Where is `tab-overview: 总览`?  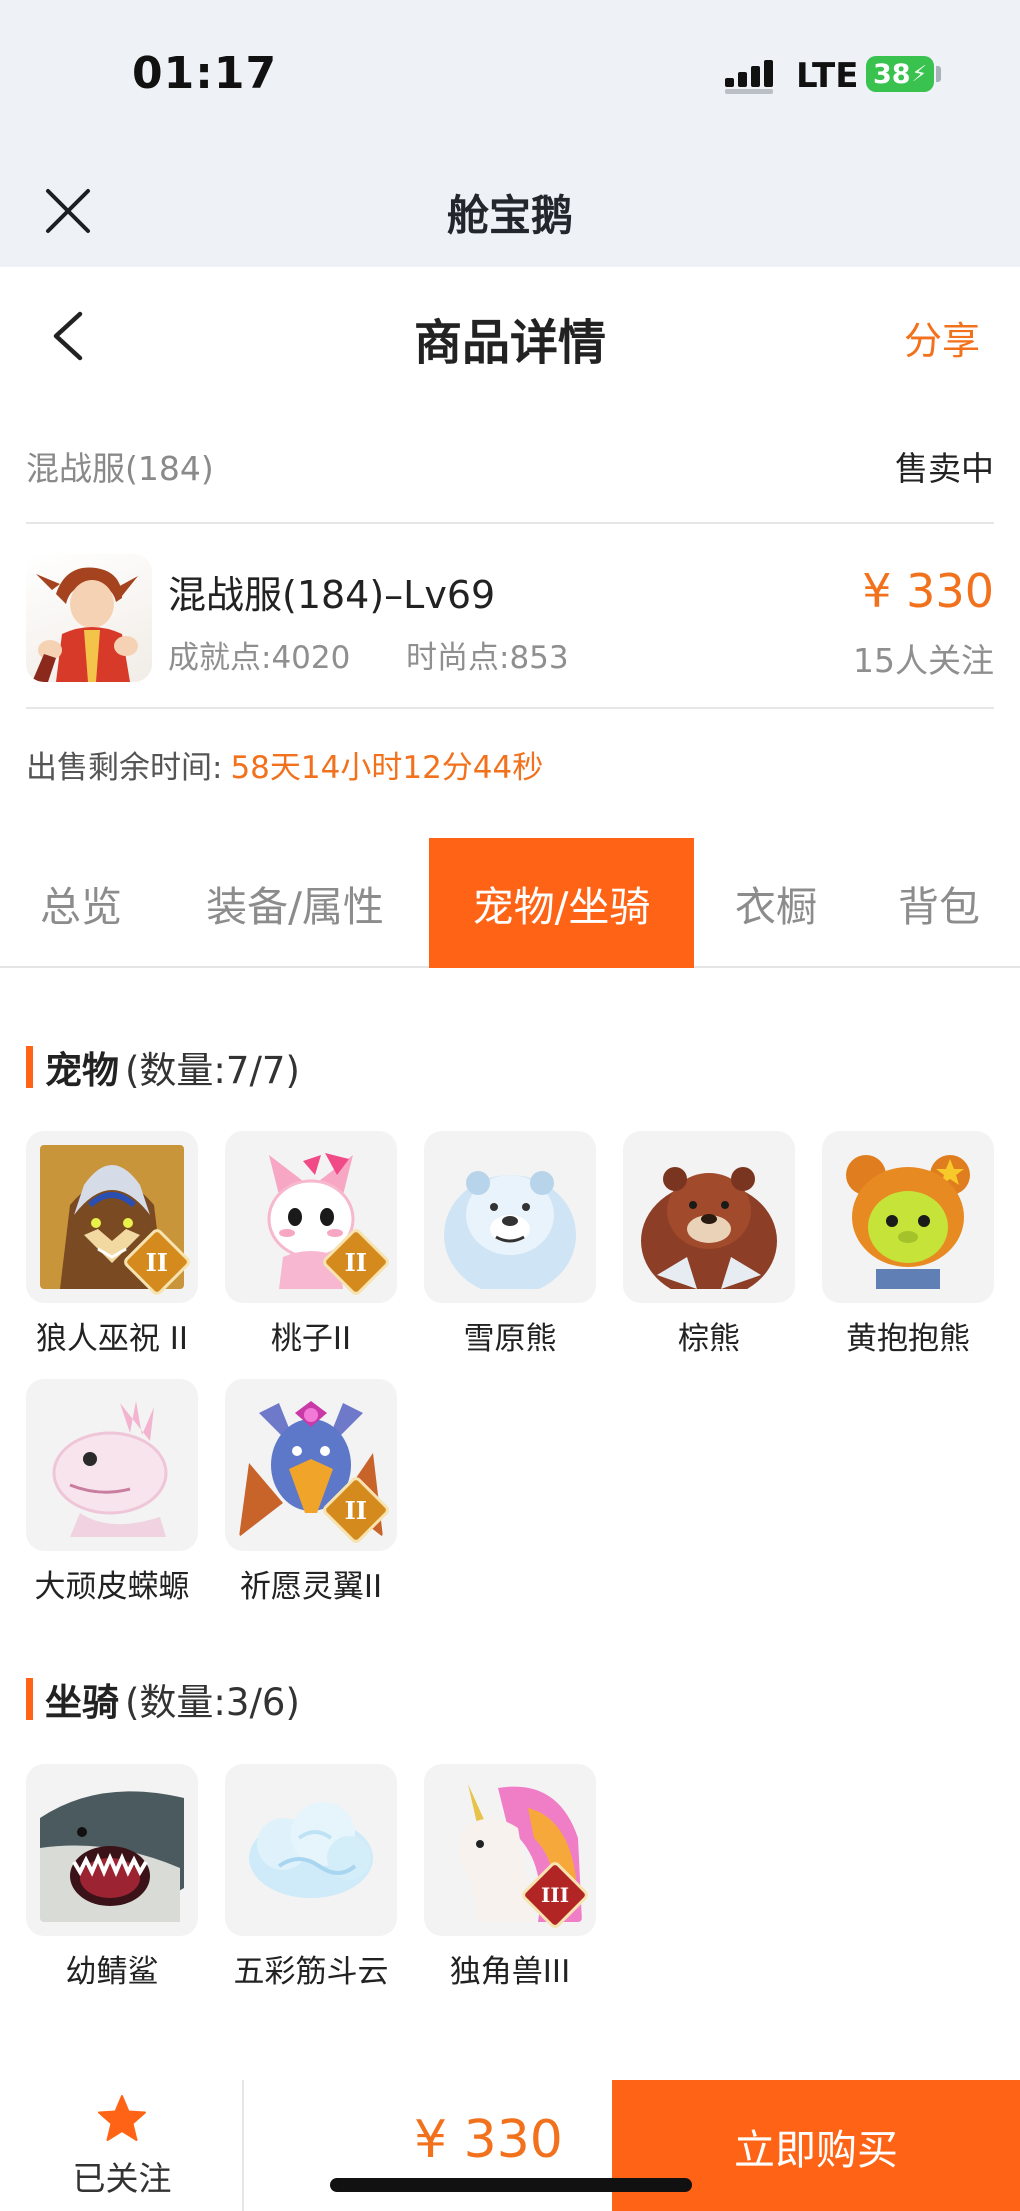 tab-overview: 总览 is located at coordinates (81, 903).